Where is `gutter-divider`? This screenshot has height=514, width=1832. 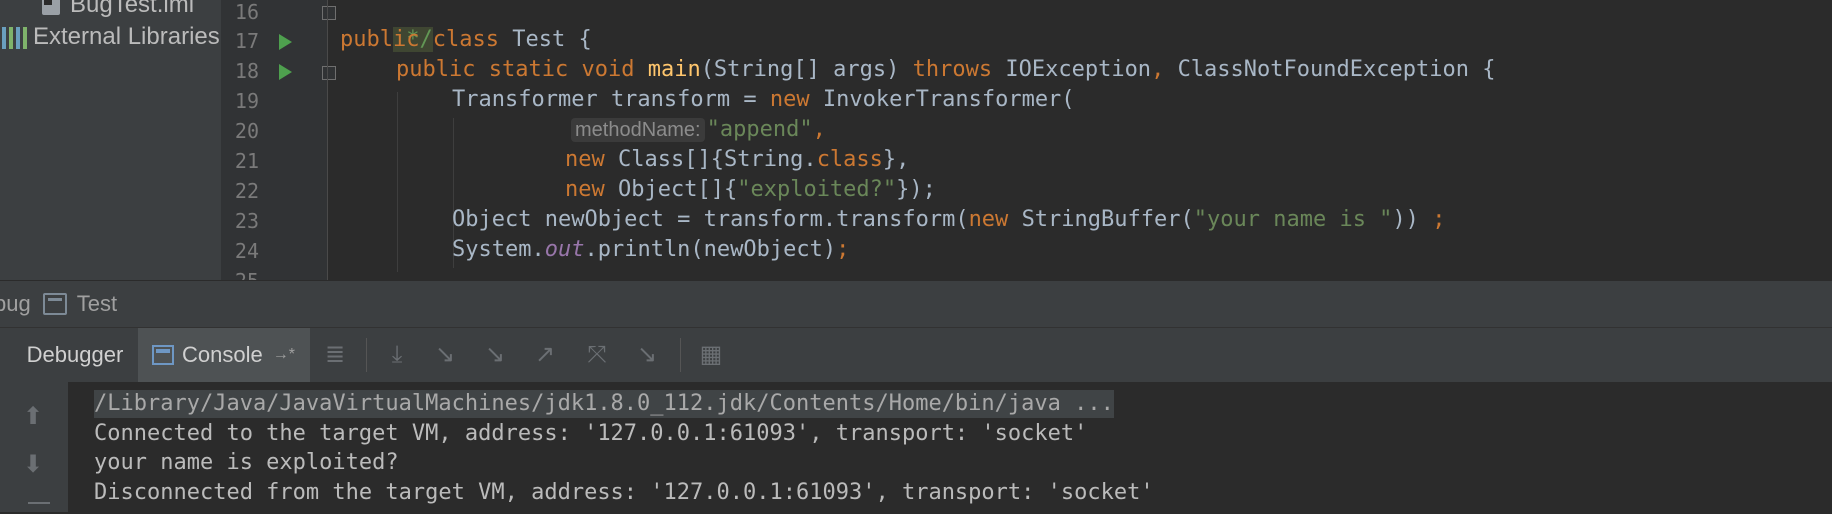
gutter-divider is located at coordinates (327, 140).